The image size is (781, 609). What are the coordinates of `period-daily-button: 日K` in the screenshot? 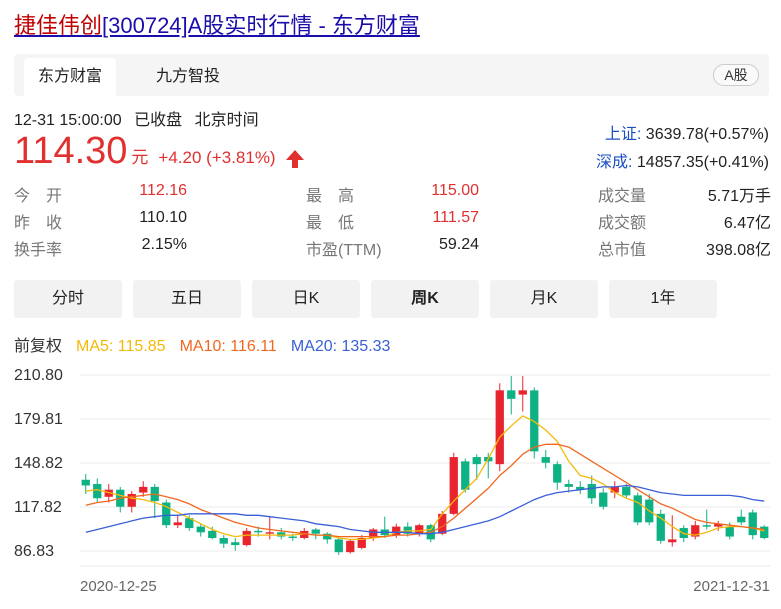 It's located at (306, 299).